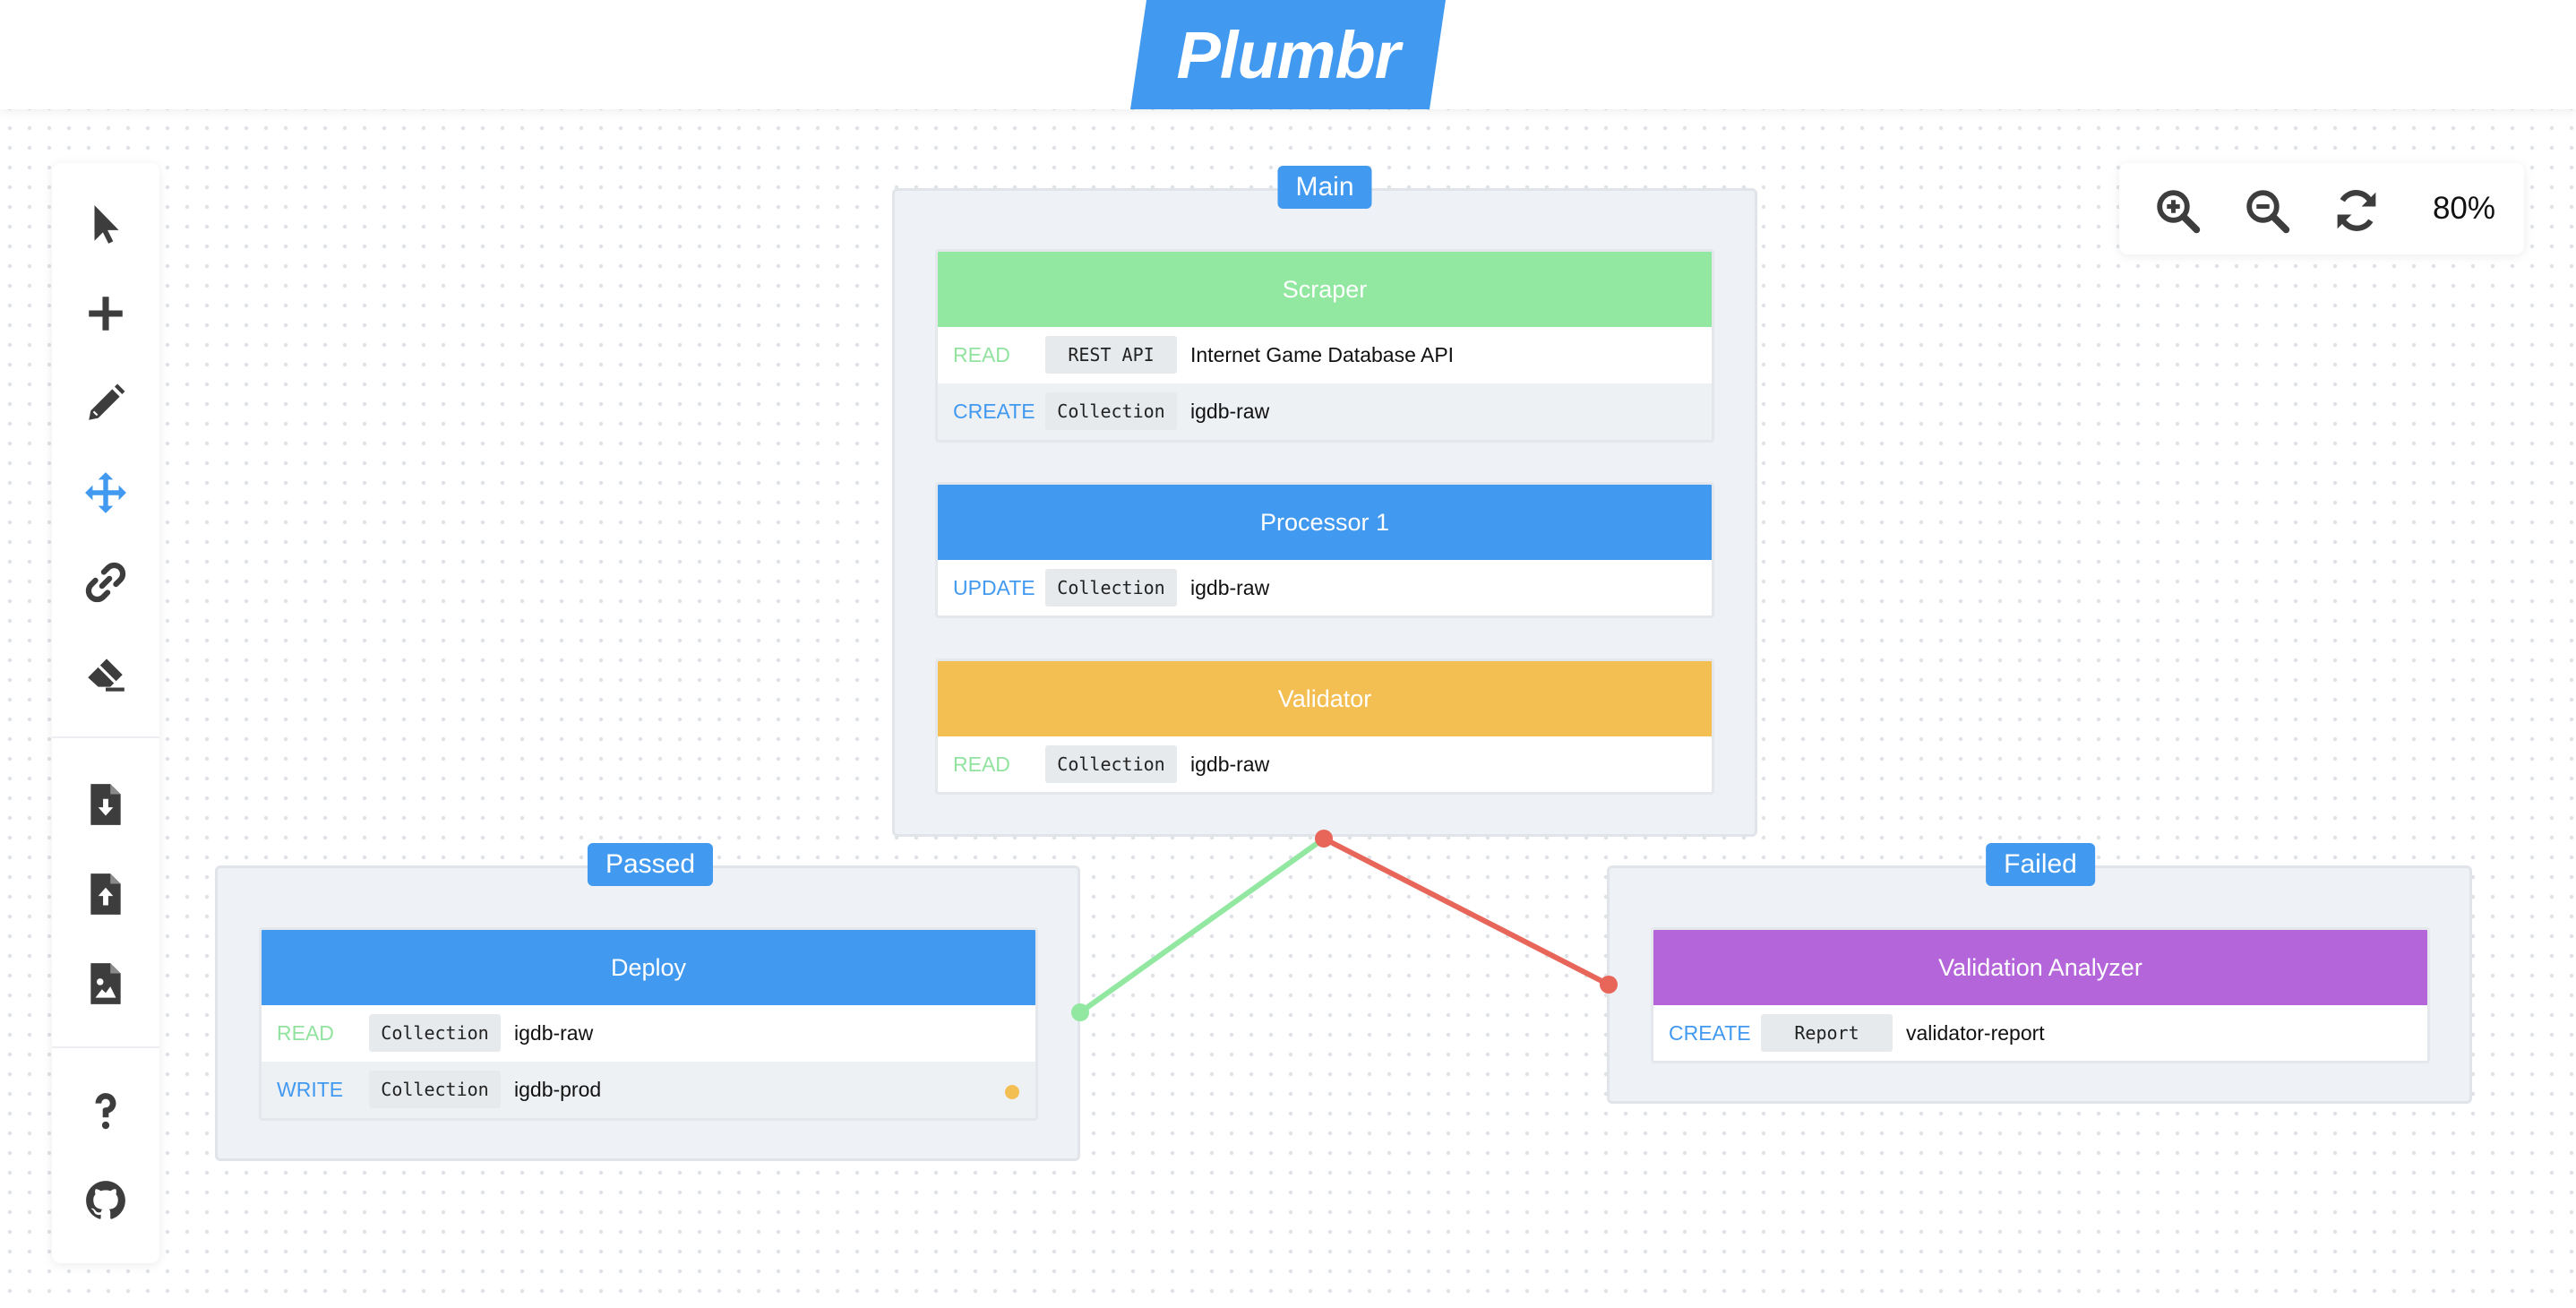 The height and width of the screenshot is (1308, 2576). I want to click on zoom-out-button, so click(2267, 210).